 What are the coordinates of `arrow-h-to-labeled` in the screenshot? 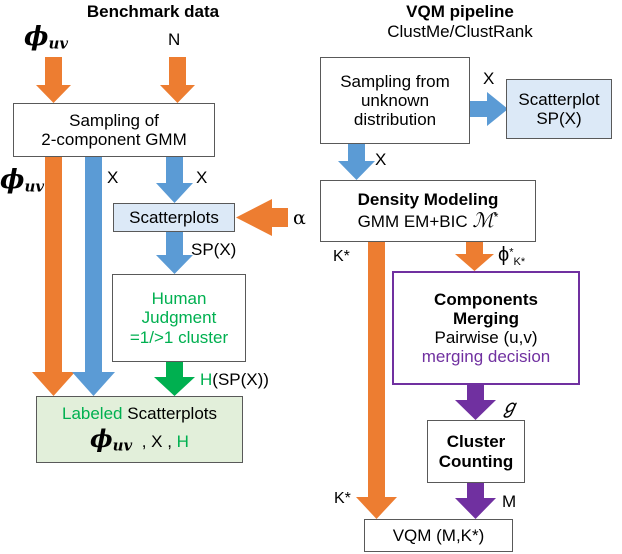 It's located at (174, 379).